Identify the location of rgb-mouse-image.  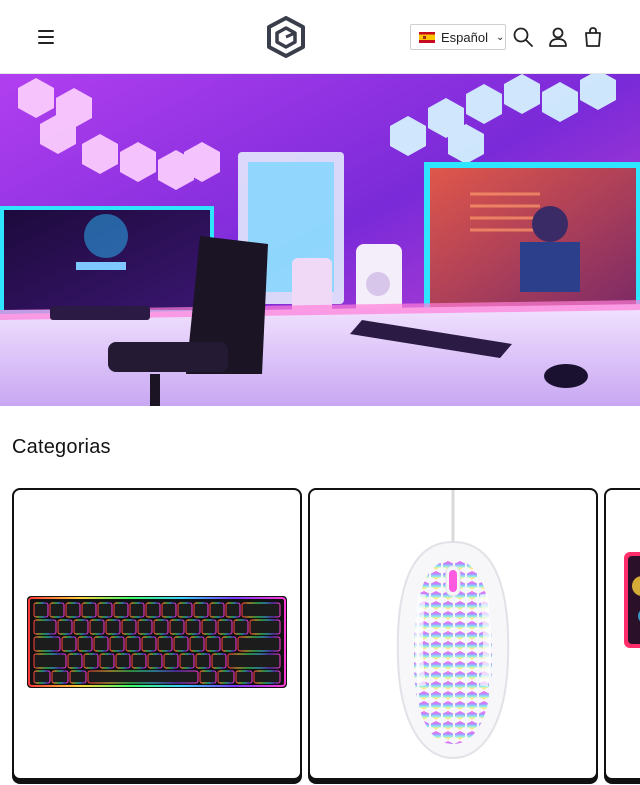
(453, 625).